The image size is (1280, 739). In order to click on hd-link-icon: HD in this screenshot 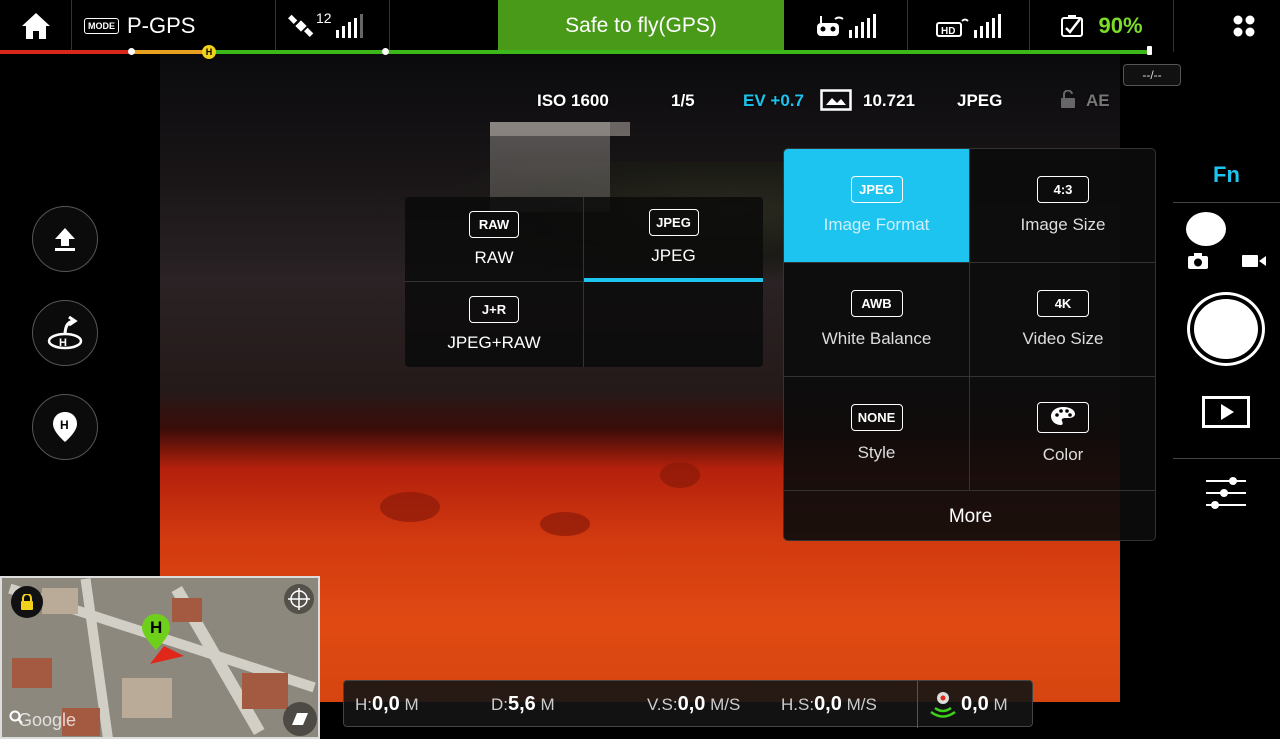, I will do `click(952, 27)`.